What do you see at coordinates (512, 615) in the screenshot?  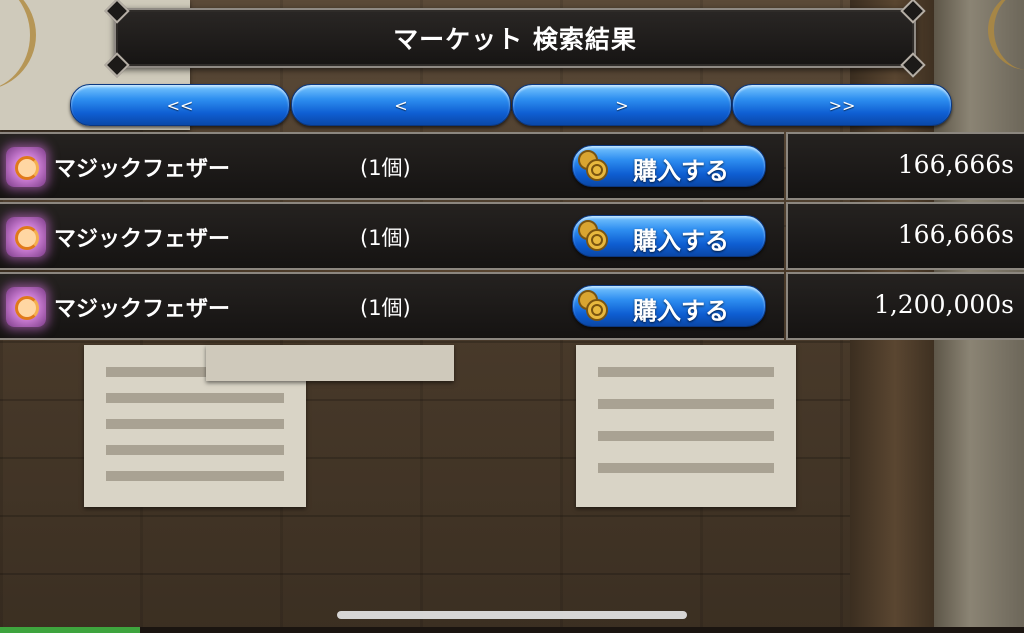 I see `home-indicator` at bounding box center [512, 615].